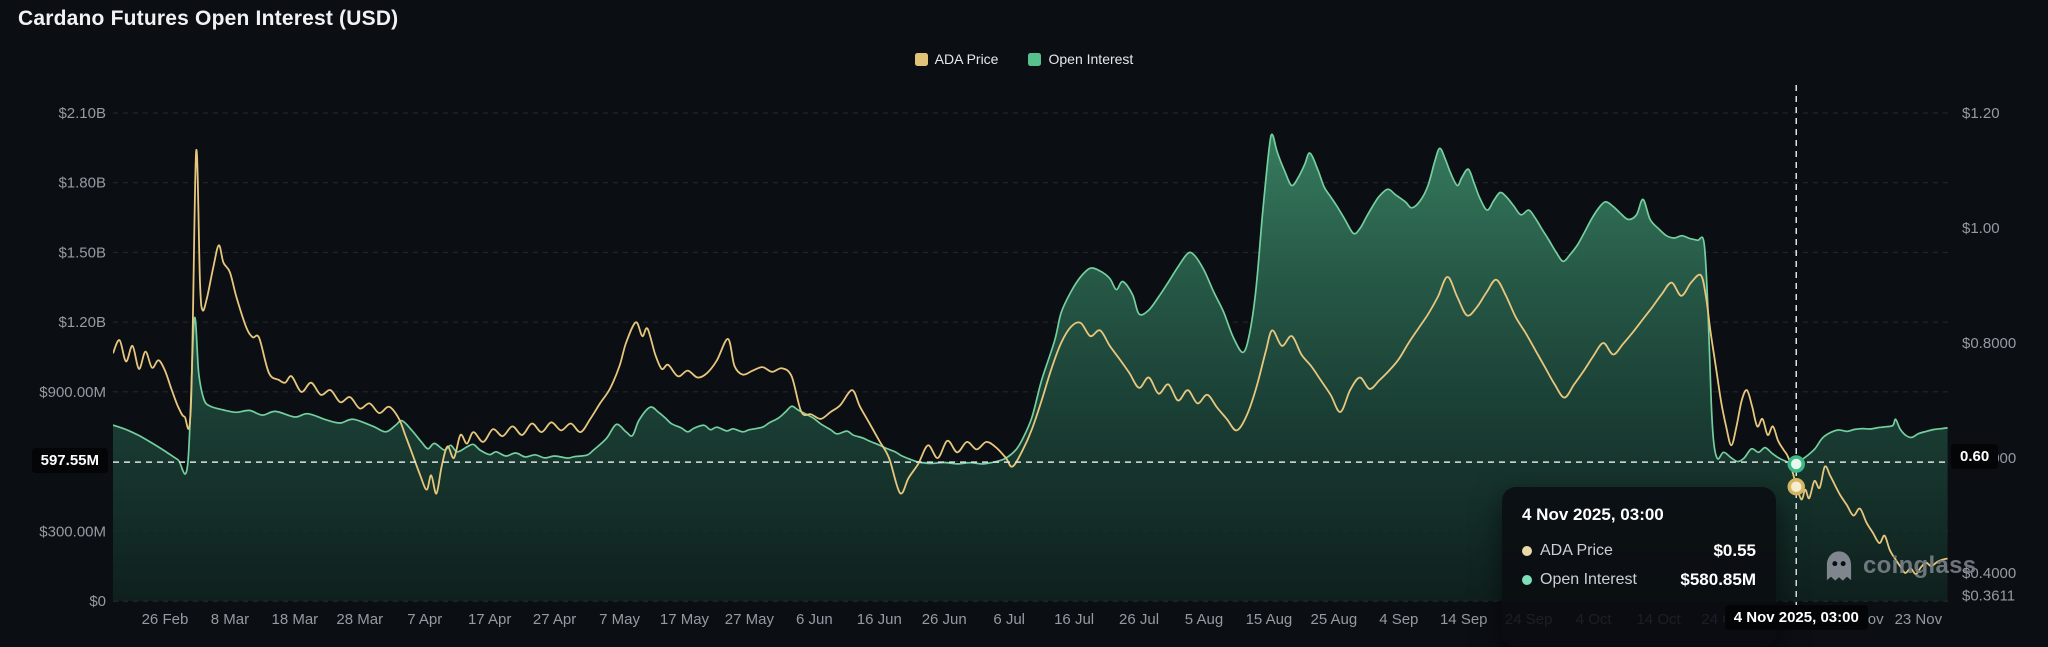 The height and width of the screenshot is (647, 2048). Describe the element at coordinates (554, 619) in the screenshot. I see `x-axis-tick: 27 Apr` at that location.